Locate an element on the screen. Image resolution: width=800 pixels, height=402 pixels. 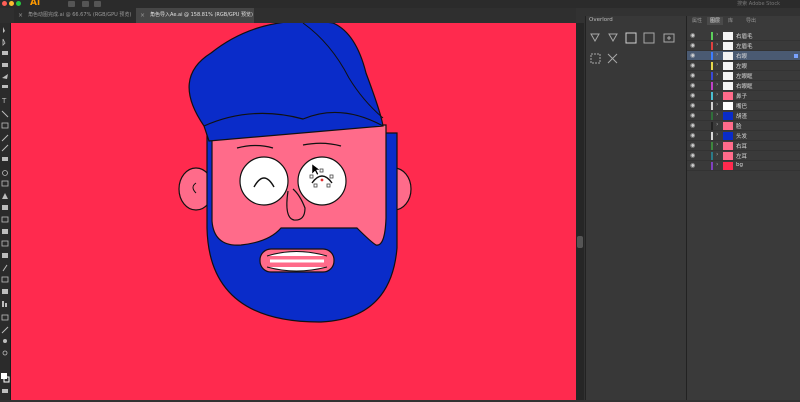
home-icon is located at coordinates (71, 4).